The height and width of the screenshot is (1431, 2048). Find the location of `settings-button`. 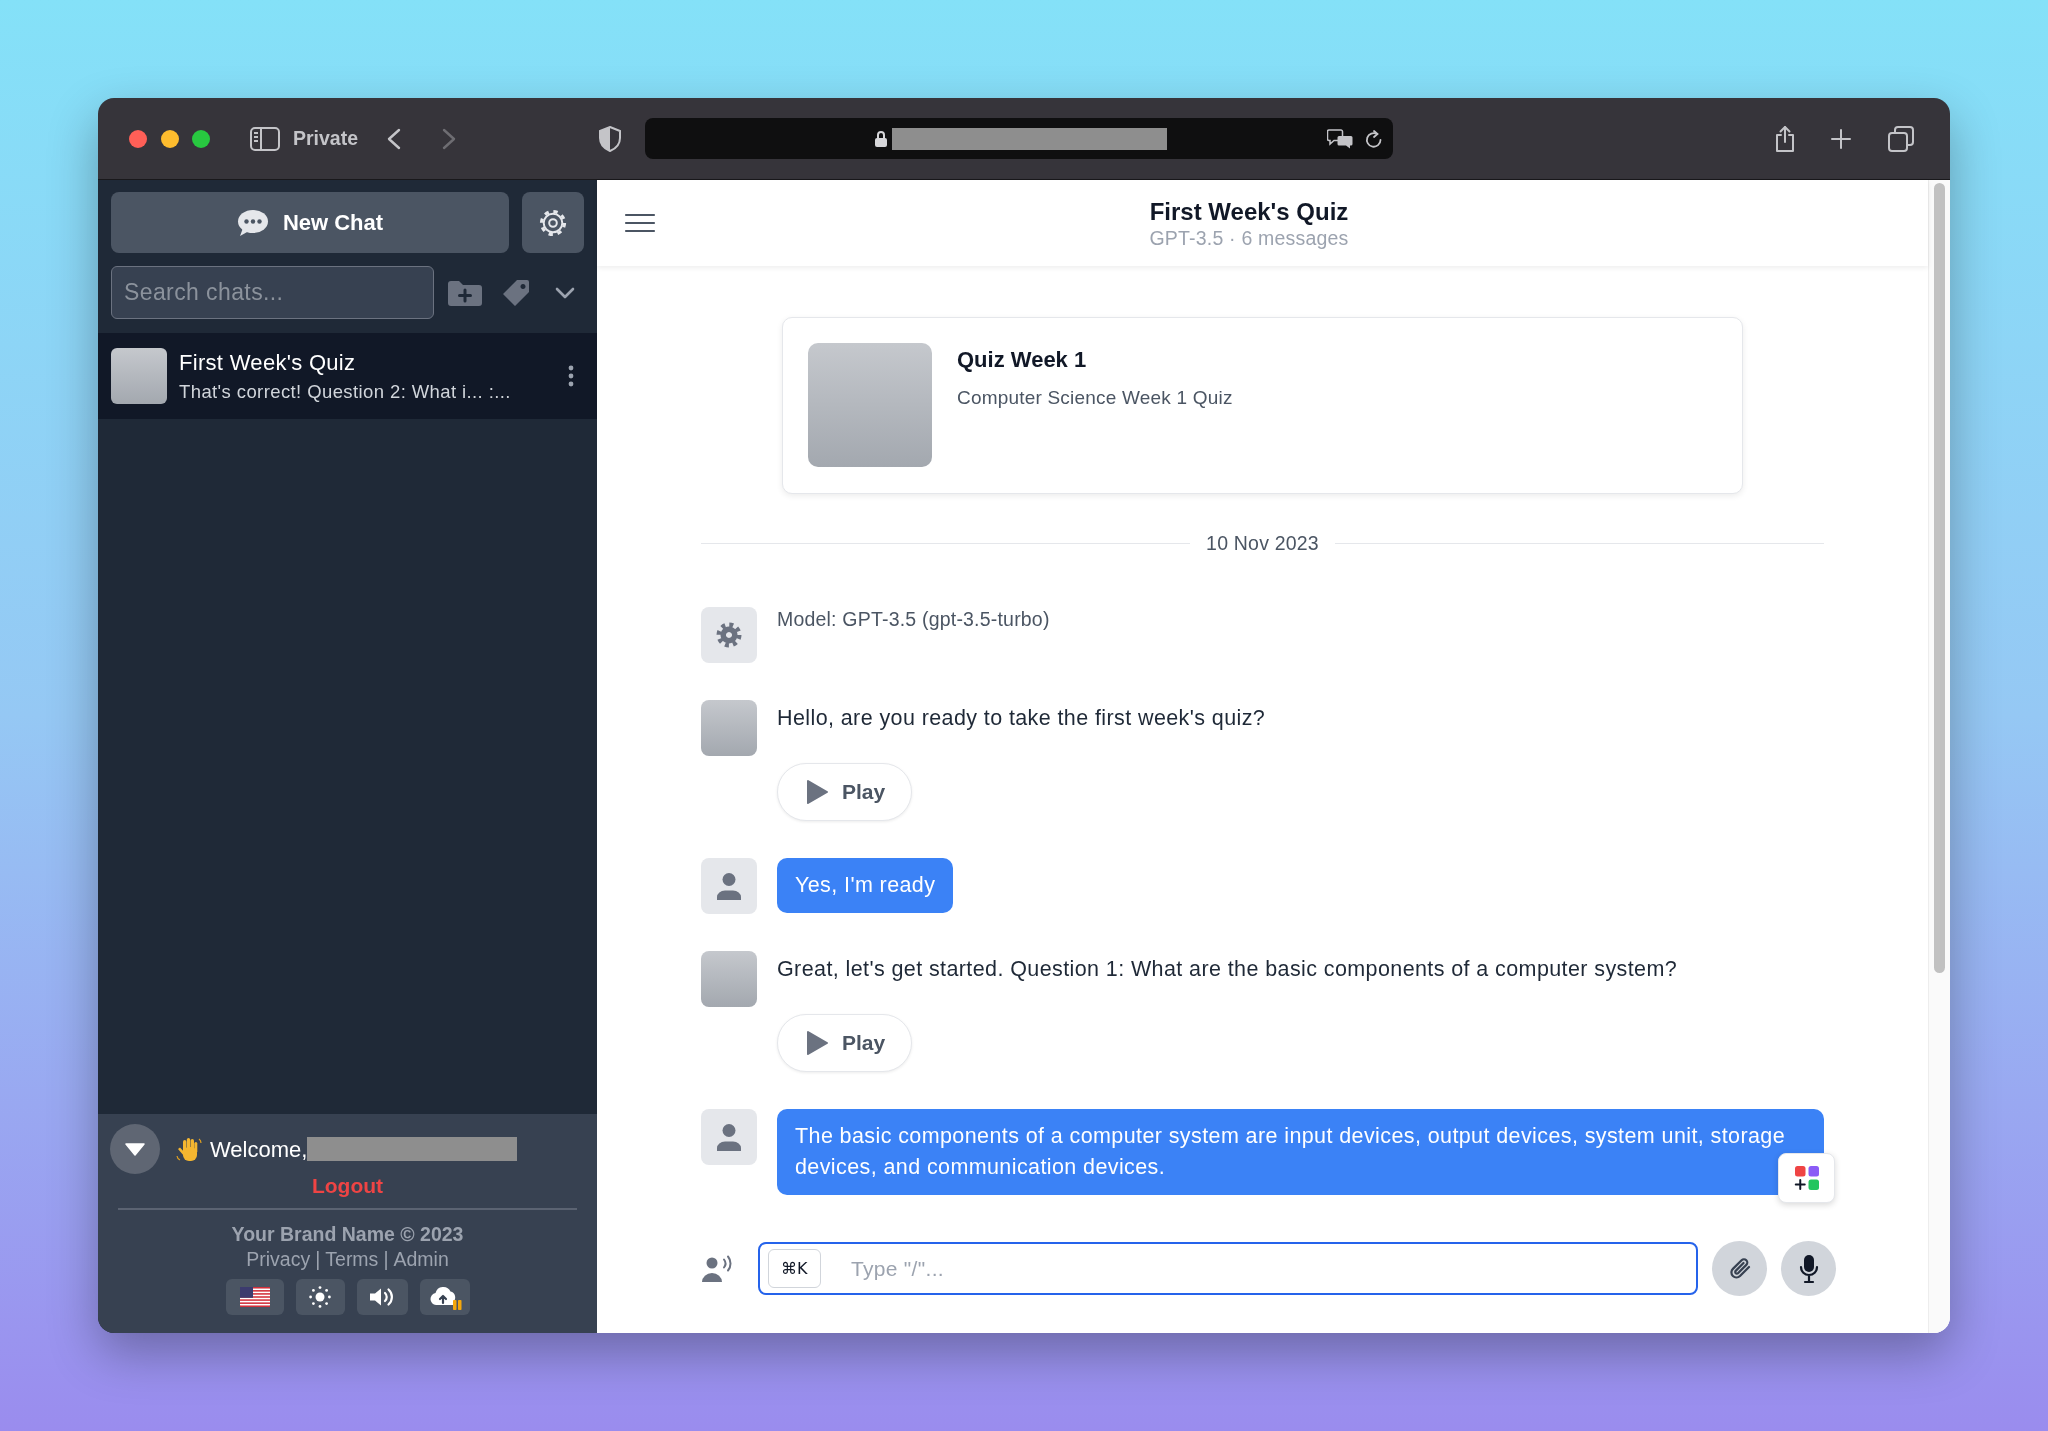

settings-button is located at coordinates (553, 222).